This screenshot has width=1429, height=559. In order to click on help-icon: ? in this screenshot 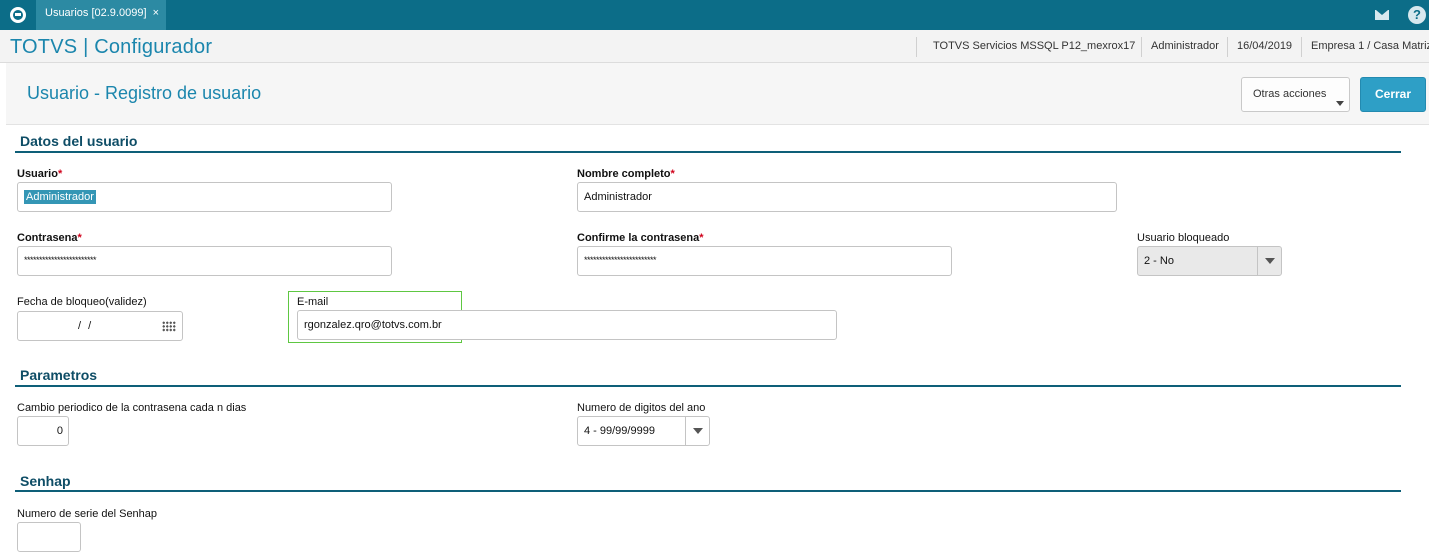, I will do `click(1417, 15)`.